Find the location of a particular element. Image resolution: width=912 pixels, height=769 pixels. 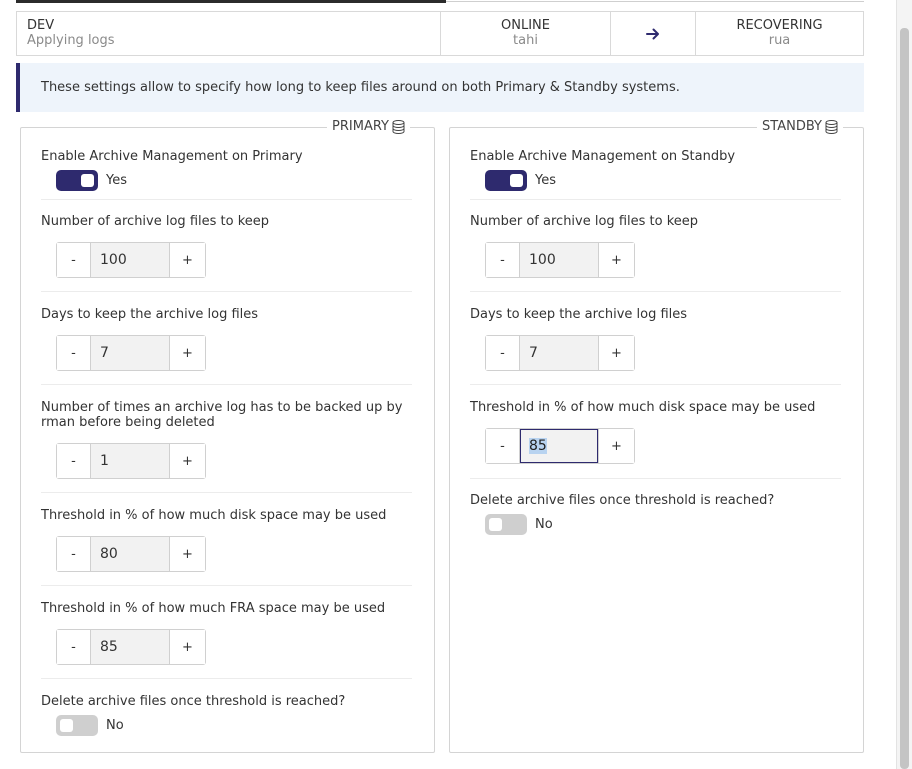

standby-days-input: 7 is located at coordinates (559, 353).